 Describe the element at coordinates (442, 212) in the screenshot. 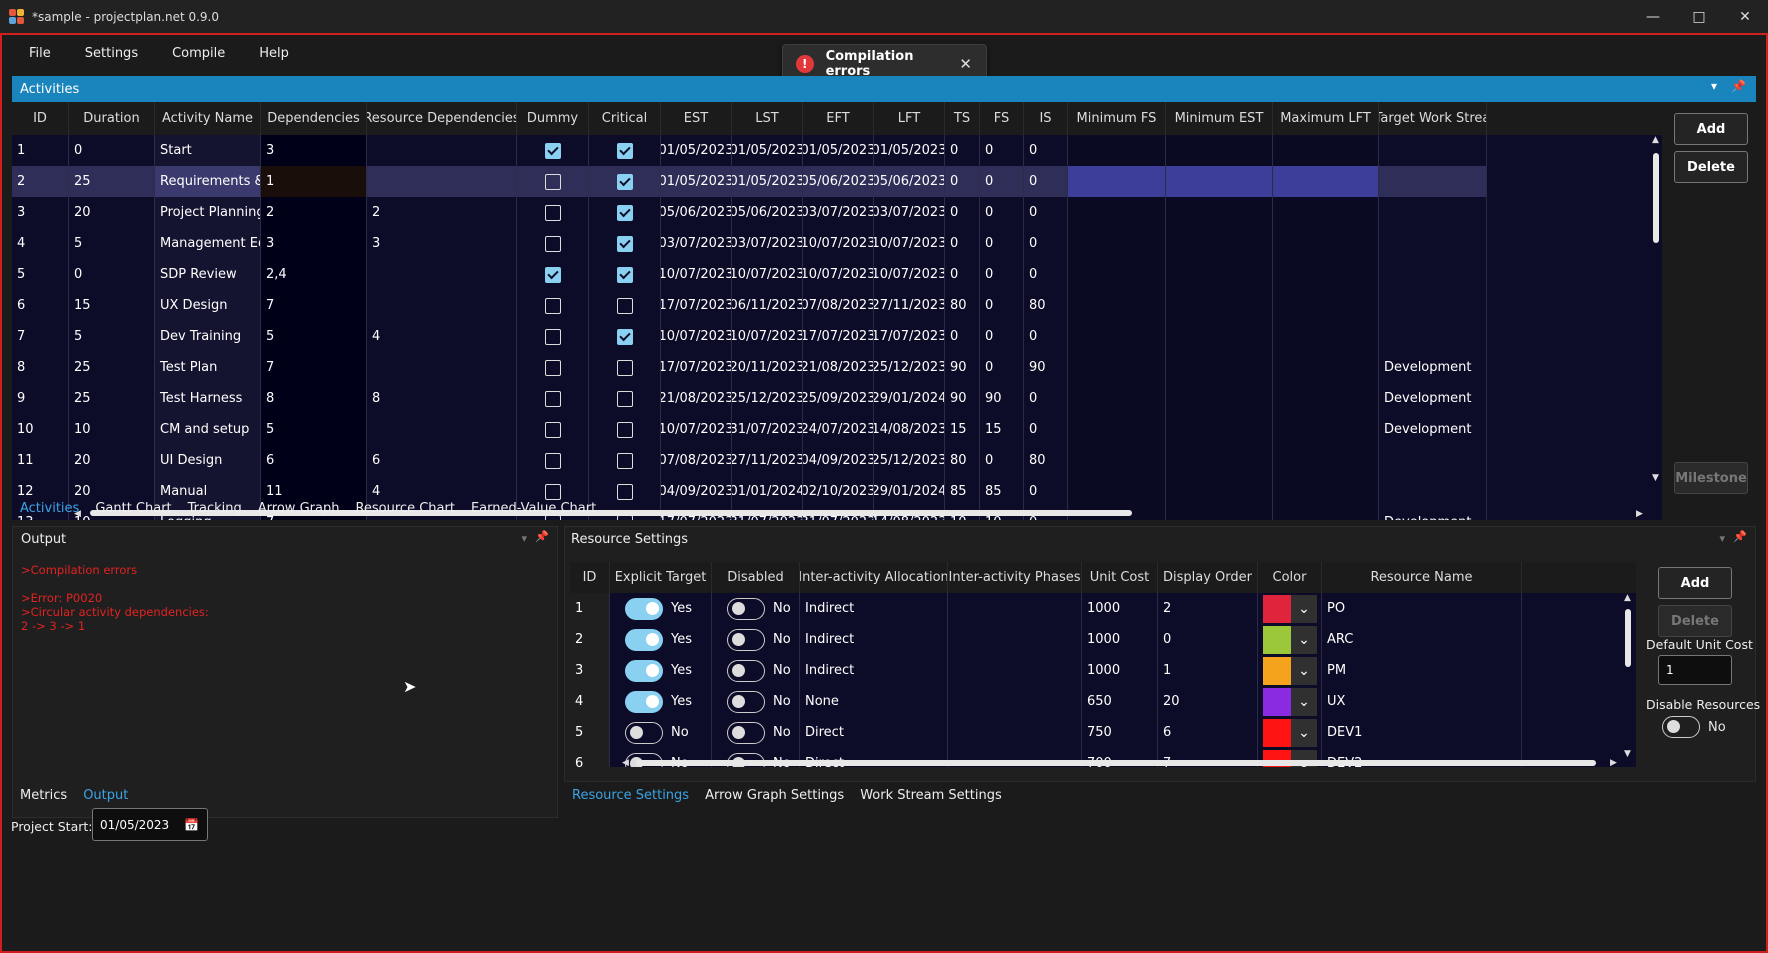

I see `activity-cell: 2` at that location.